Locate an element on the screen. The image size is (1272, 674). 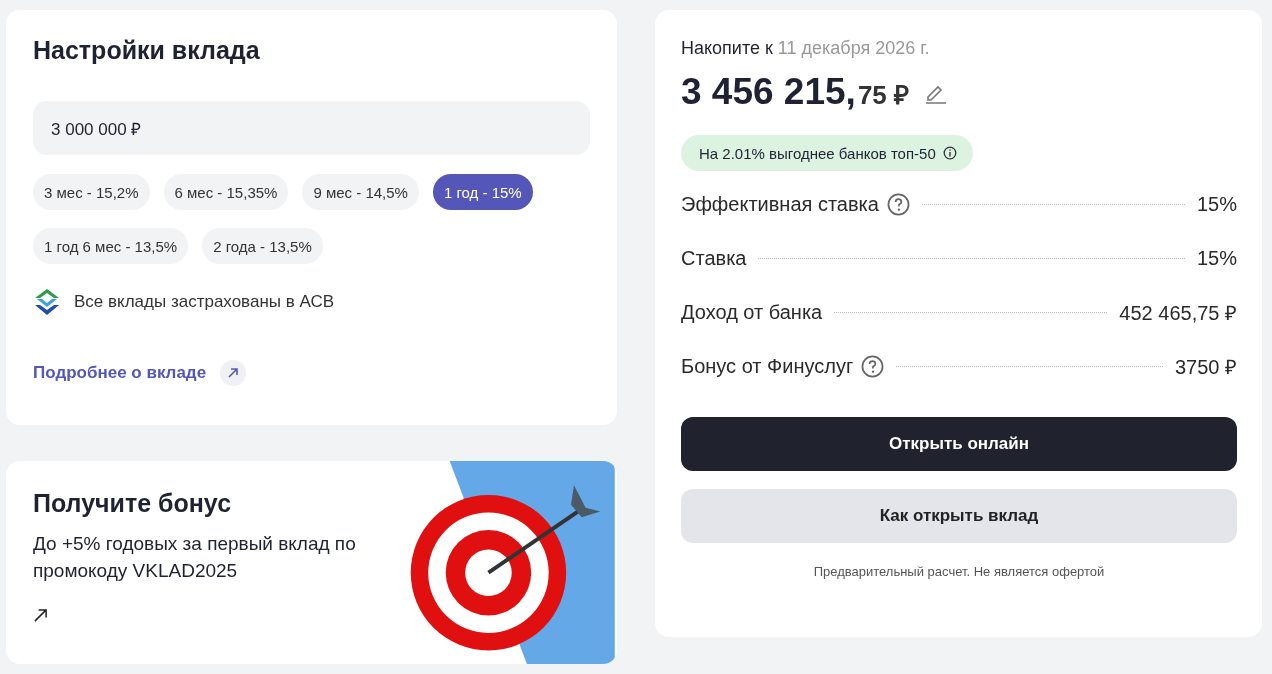
how-to-open-button: Как открыть вклад is located at coordinates (959, 516).